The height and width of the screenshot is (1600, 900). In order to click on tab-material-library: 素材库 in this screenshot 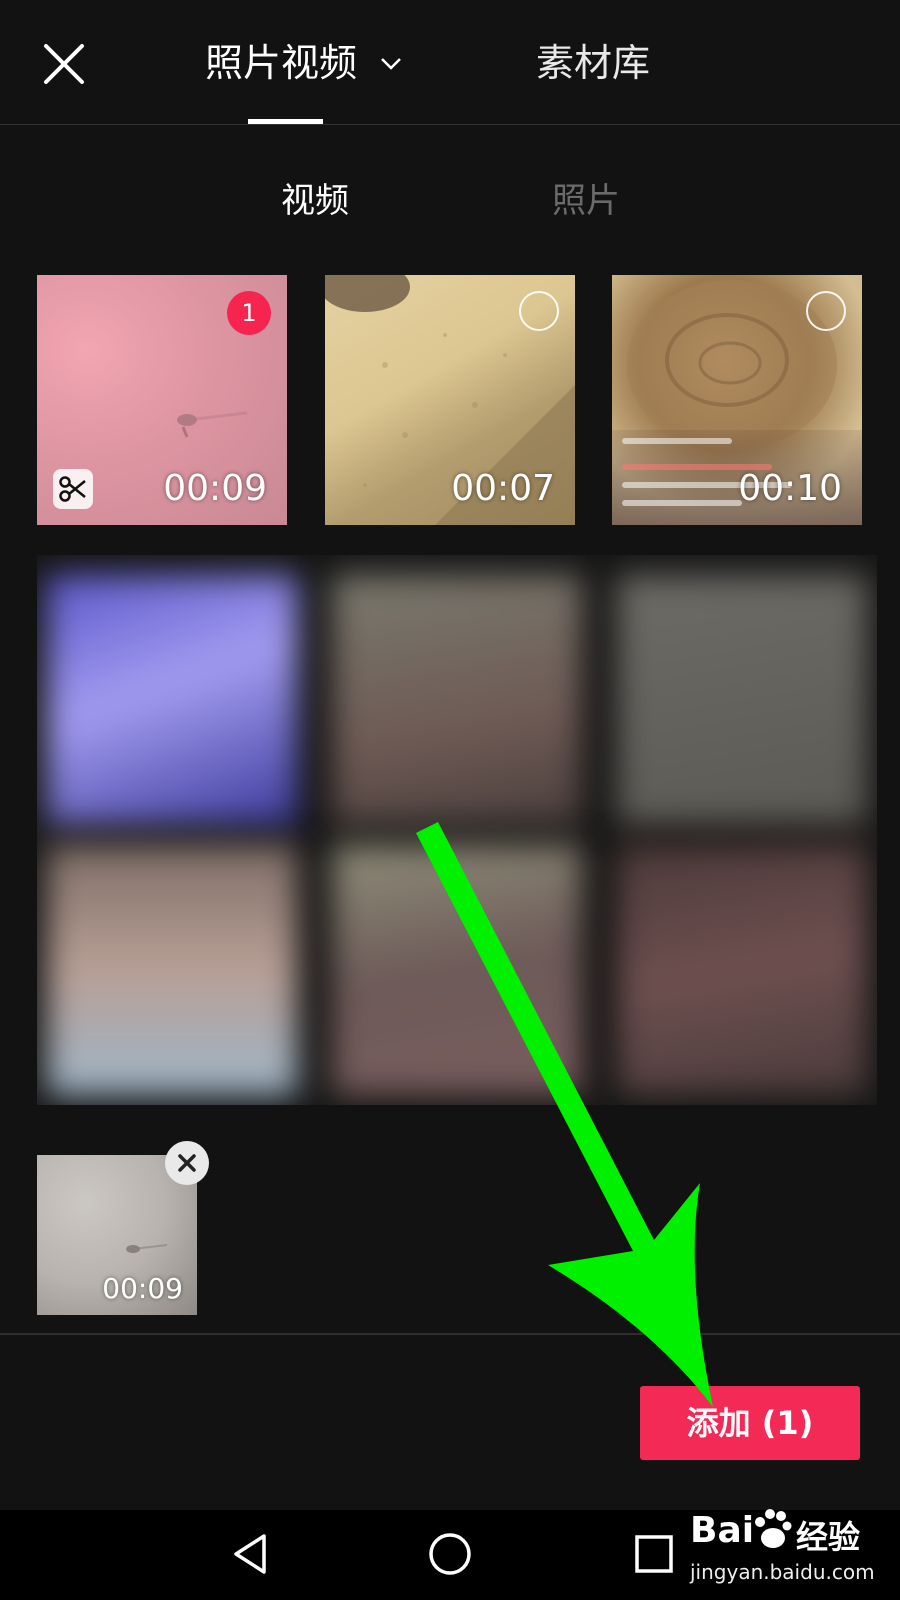, I will do `click(593, 63)`.